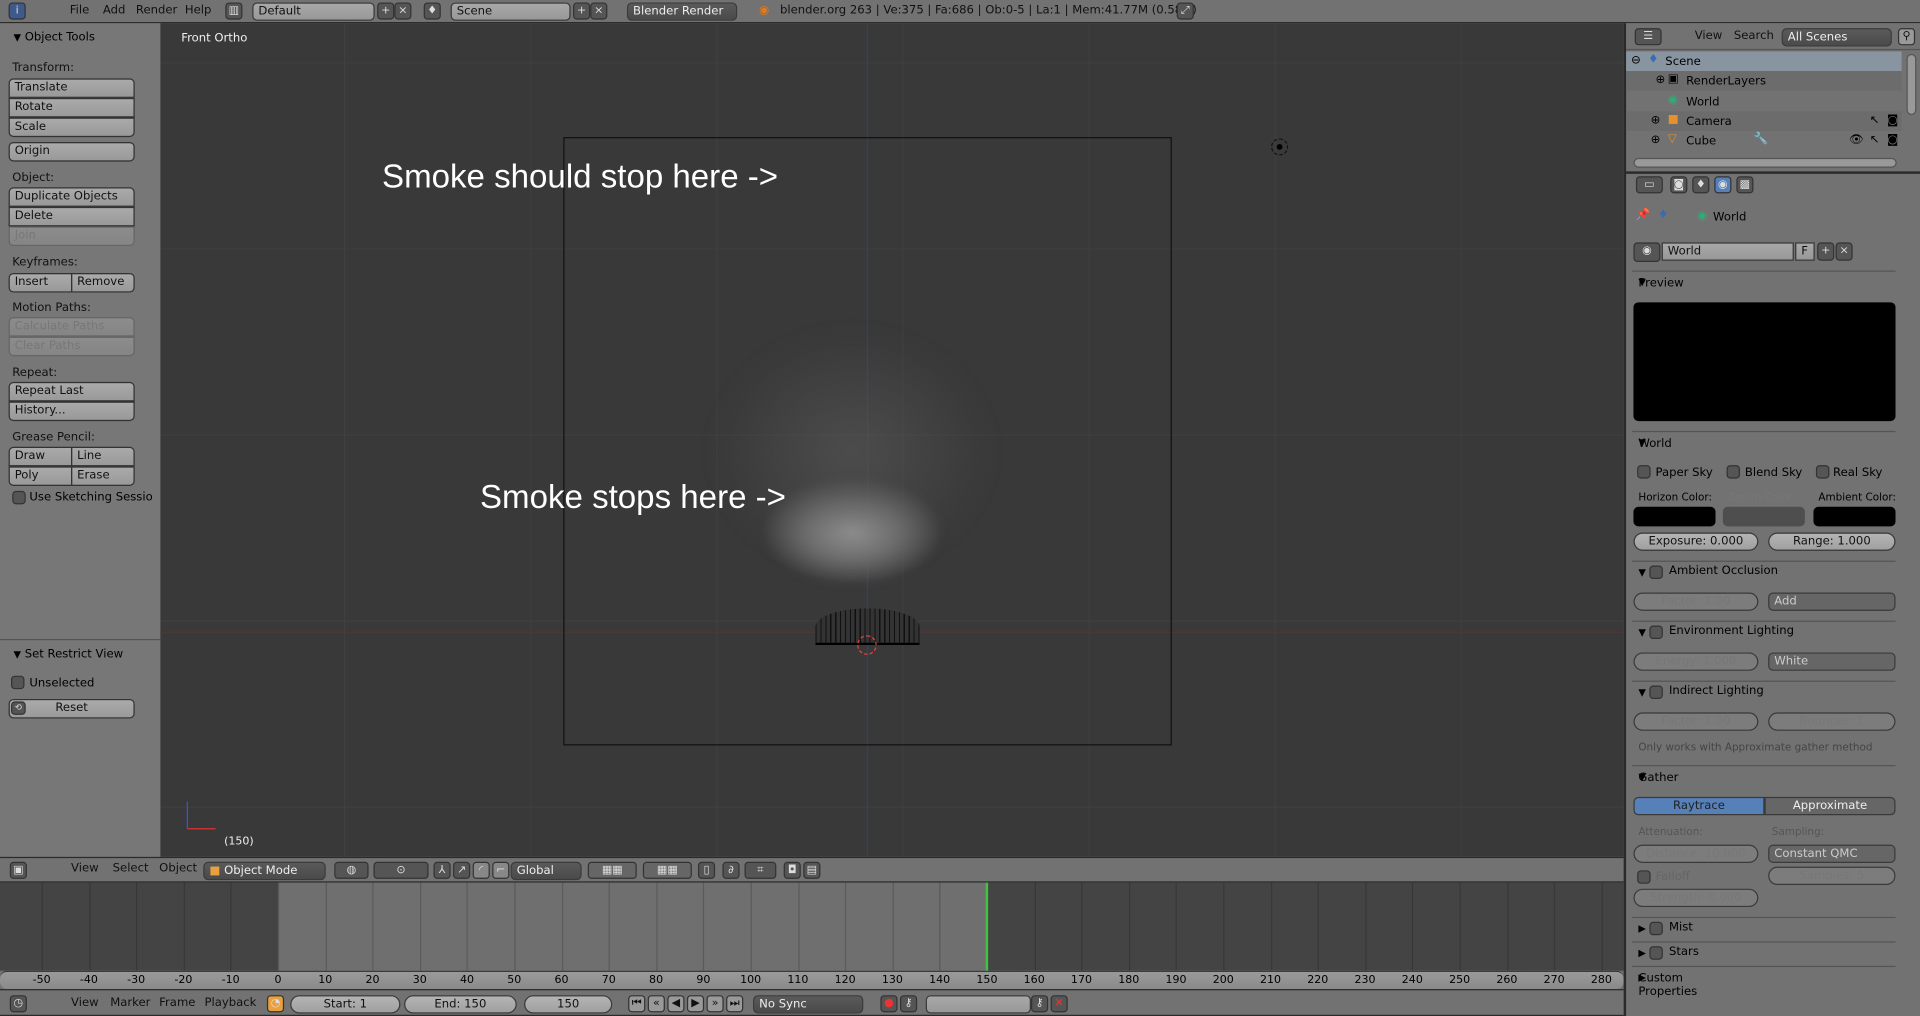  I want to click on rotate-manipulator-icon: ◜, so click(481, 870).